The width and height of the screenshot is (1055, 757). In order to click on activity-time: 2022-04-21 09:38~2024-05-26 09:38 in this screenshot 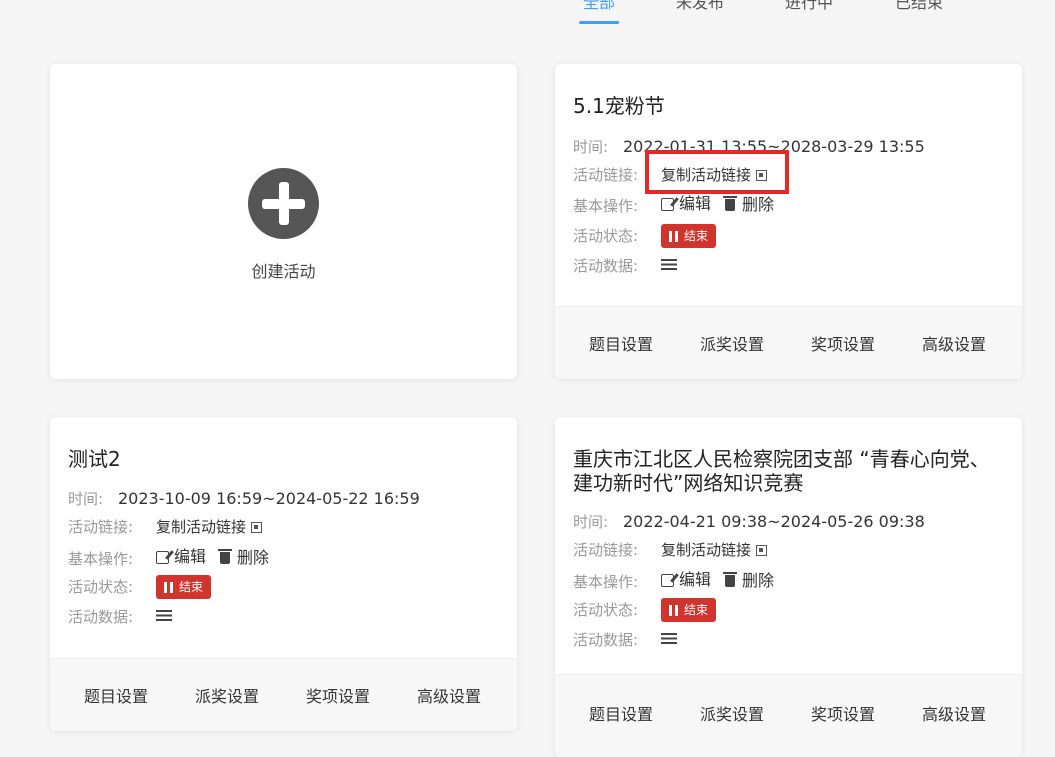, I will do `click(774, 521)`.